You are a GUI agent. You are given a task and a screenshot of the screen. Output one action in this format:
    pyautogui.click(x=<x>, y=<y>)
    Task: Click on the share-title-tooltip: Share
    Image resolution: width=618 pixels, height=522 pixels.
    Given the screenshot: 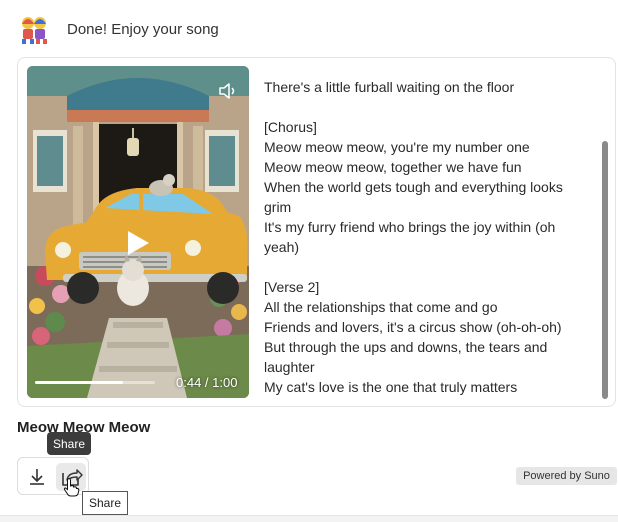 What is the action you would take?
    pyautogui.click(x=105, y=503)
    